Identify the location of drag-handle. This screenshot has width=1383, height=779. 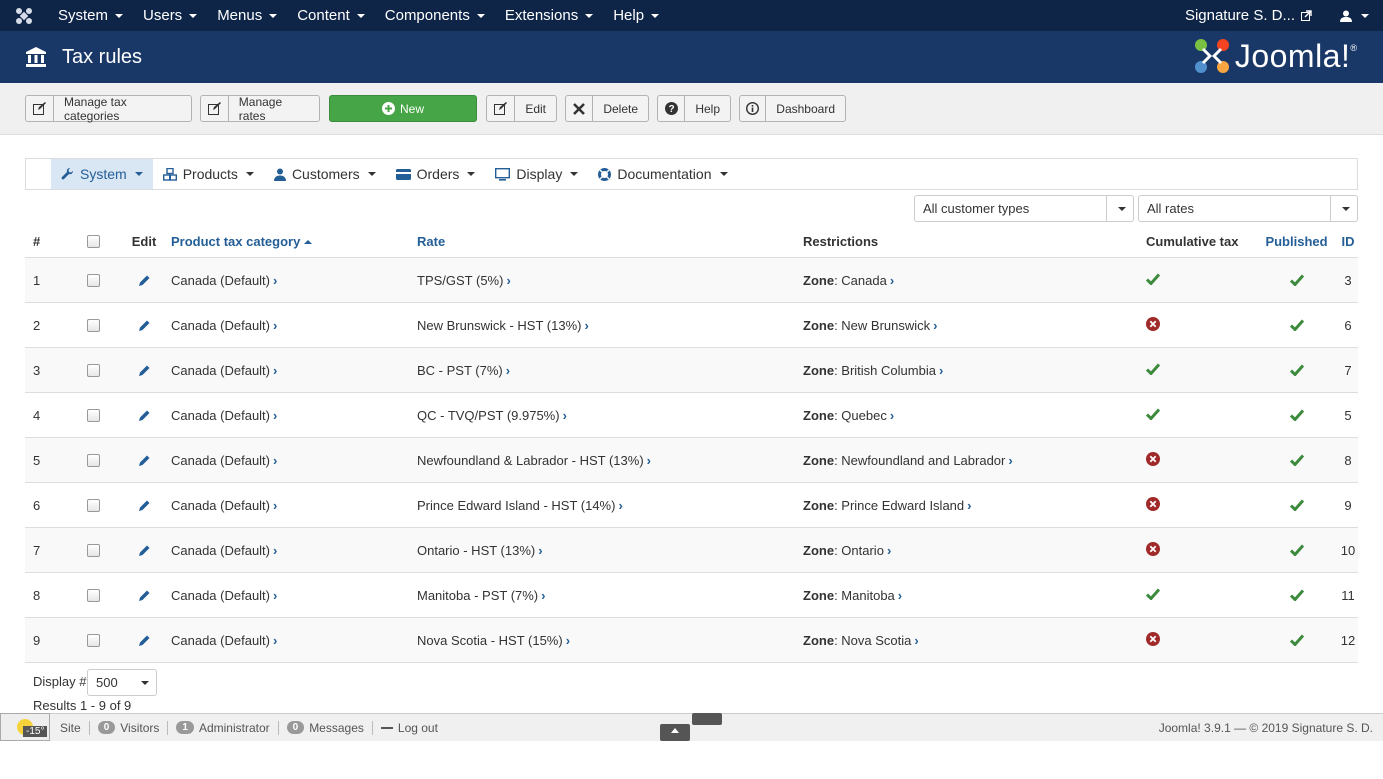
(707, 719).